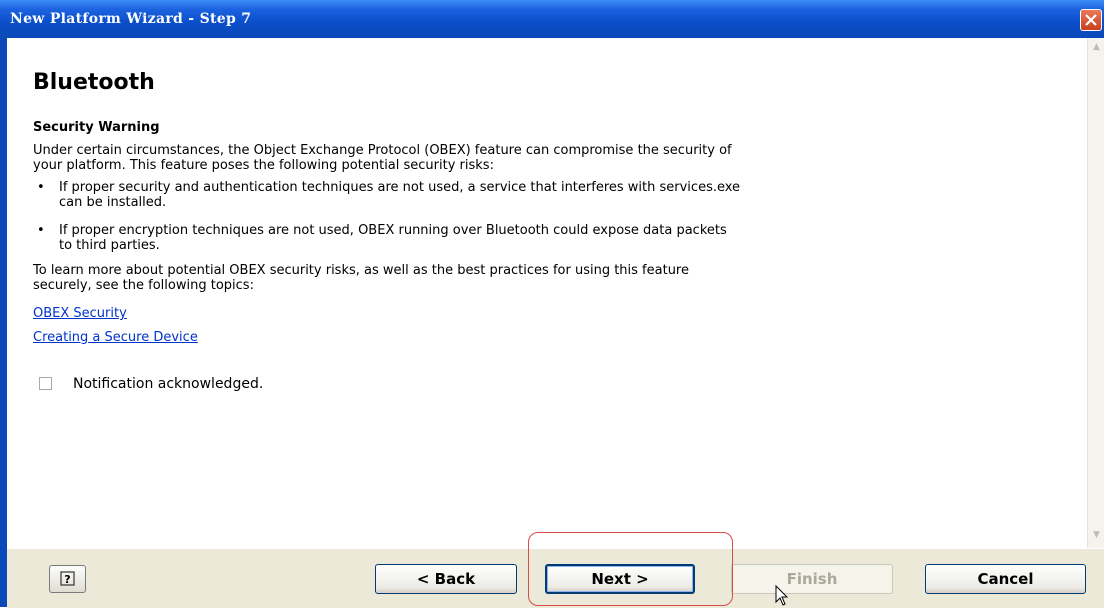  What do you see at coordinates (80, 313) in the screenshot?
I see `obex-security-link: OBEX Security` at bounding box center [80, 313].